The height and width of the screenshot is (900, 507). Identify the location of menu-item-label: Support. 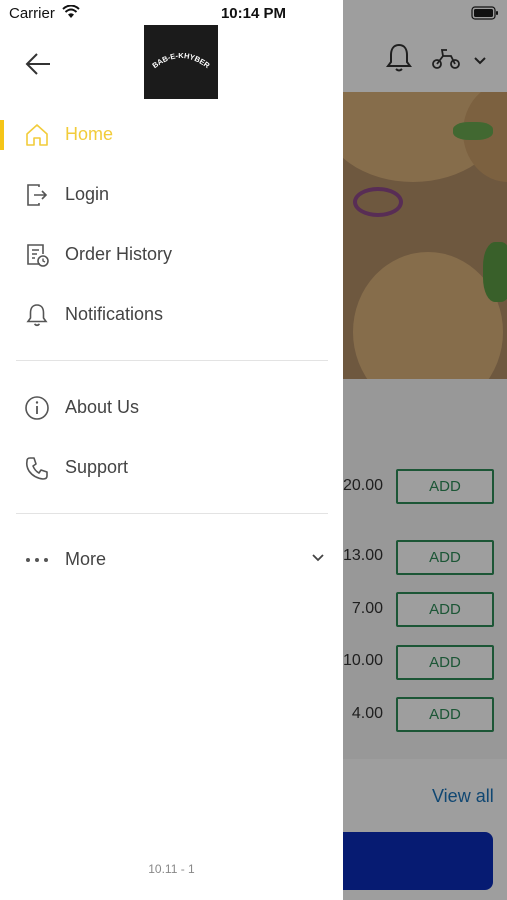
(97, 467).